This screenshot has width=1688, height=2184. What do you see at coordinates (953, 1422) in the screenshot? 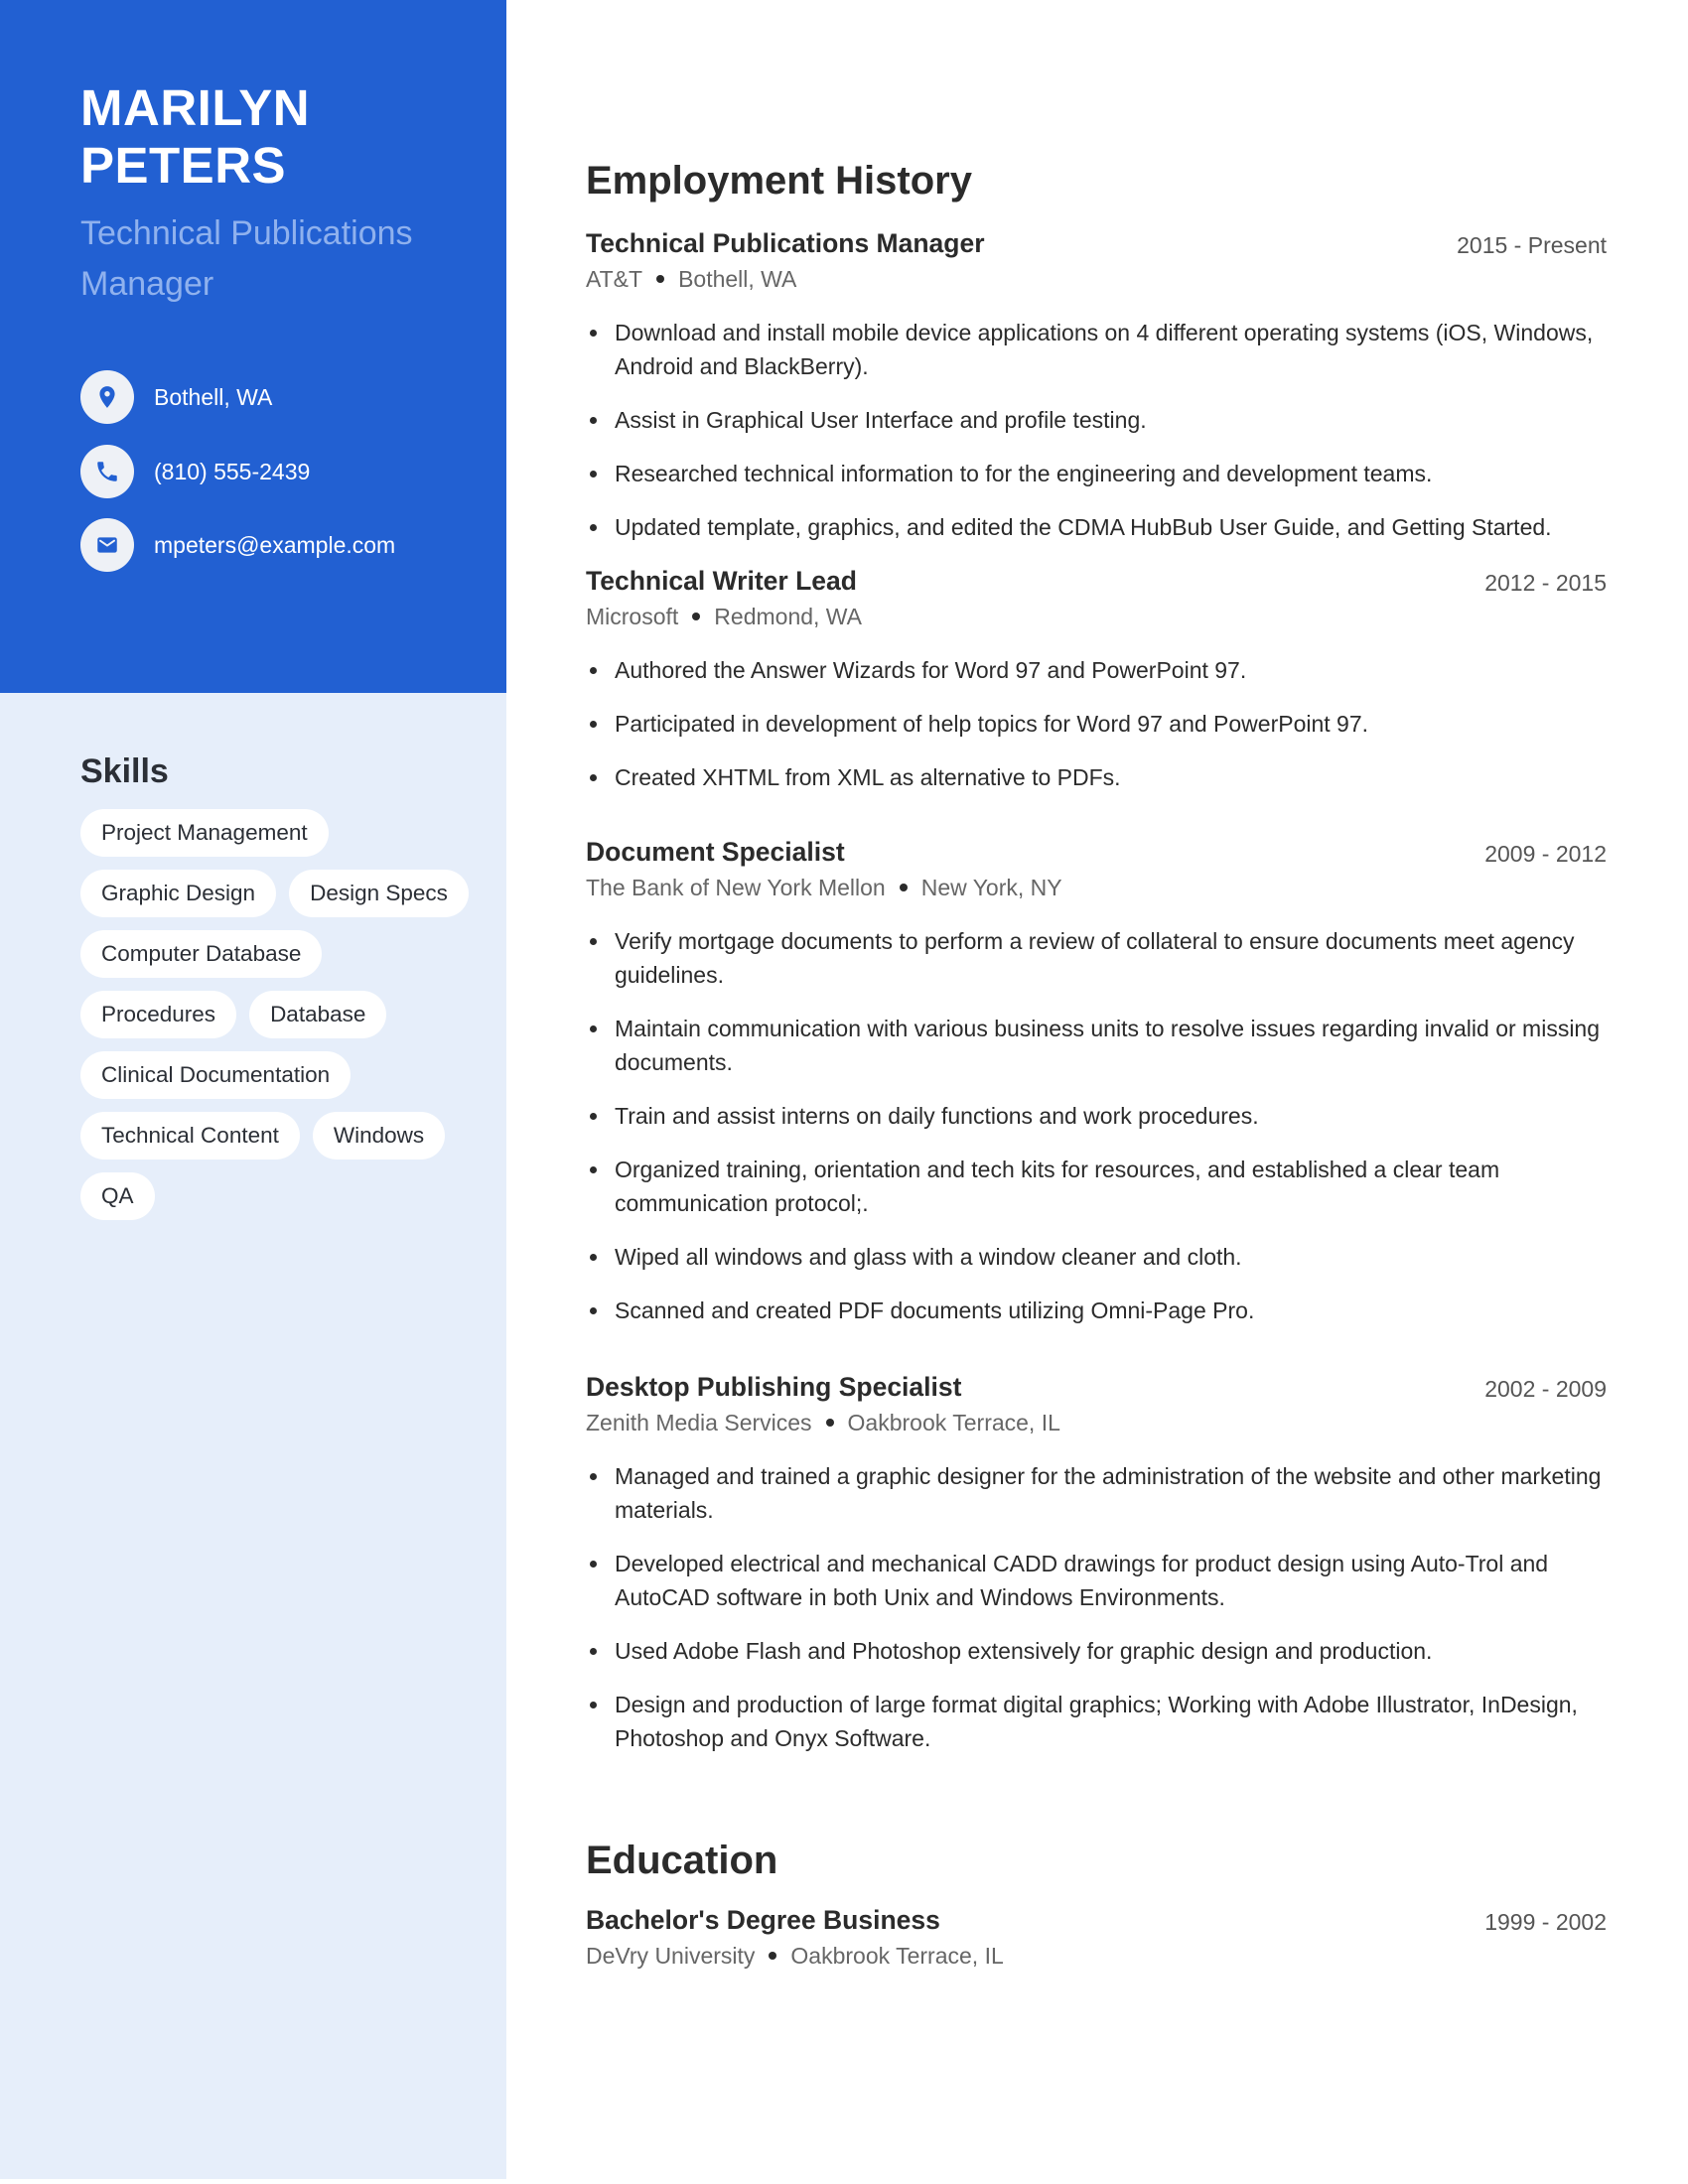
I see `job-location: Oakbrook Terrace, IL` at bounding box center [953, 1422].